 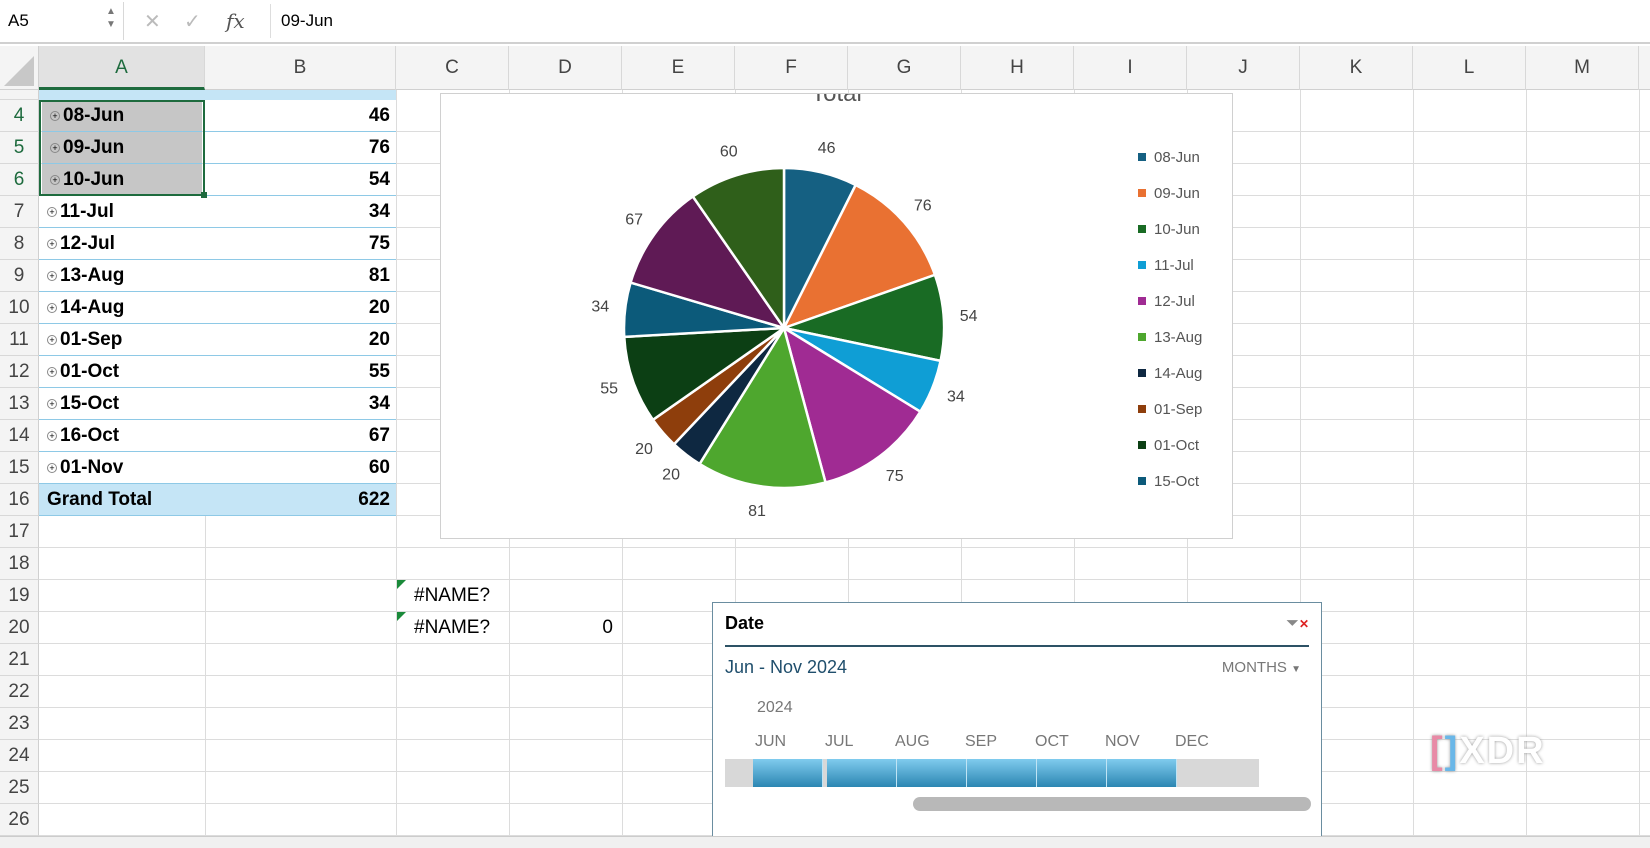 I want to click on row-header-25: 25, so click(x=19, y=788).